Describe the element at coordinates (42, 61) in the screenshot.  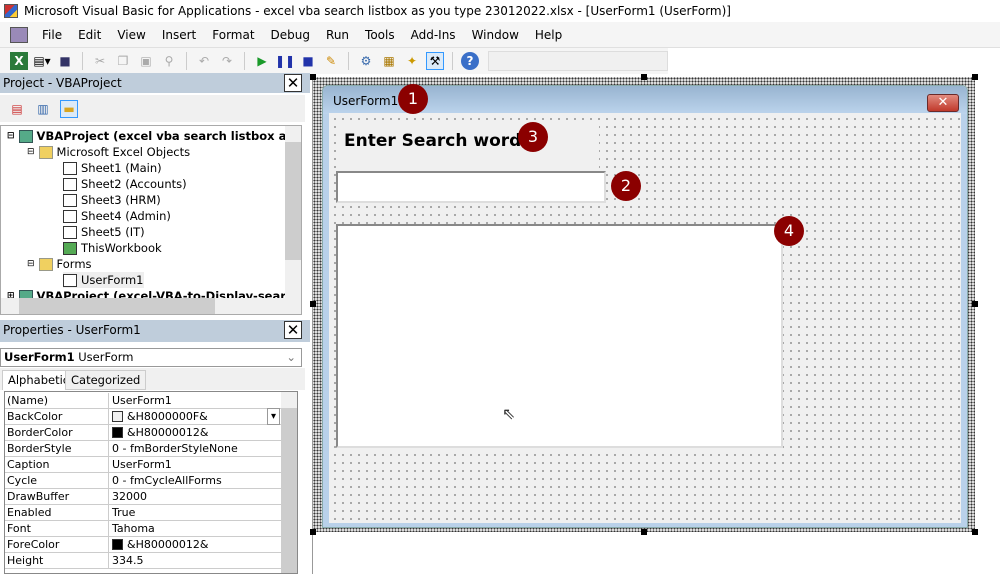
I see `insert-userform-icon: ▤▾` at that location.